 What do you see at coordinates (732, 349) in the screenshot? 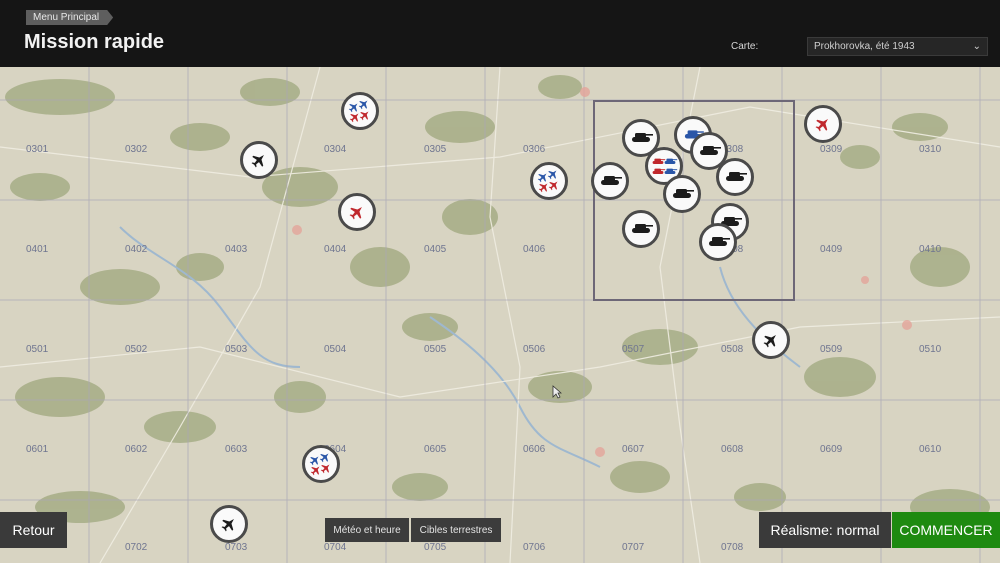
I see `grid-cell-label: 0508` at bounding box center [732, 349].